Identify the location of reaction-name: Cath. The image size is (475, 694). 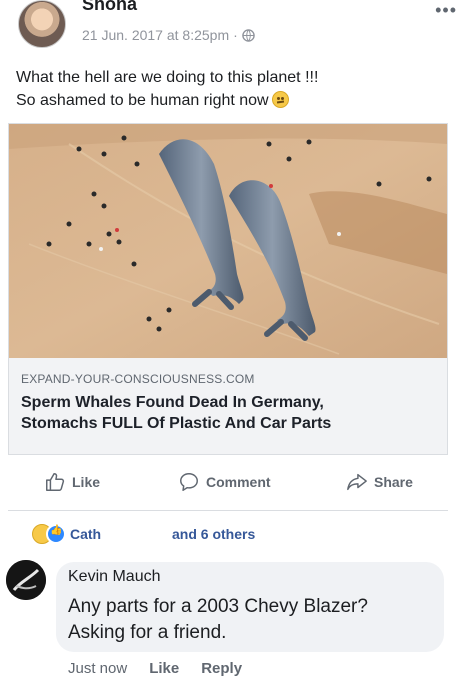
(85, 534).